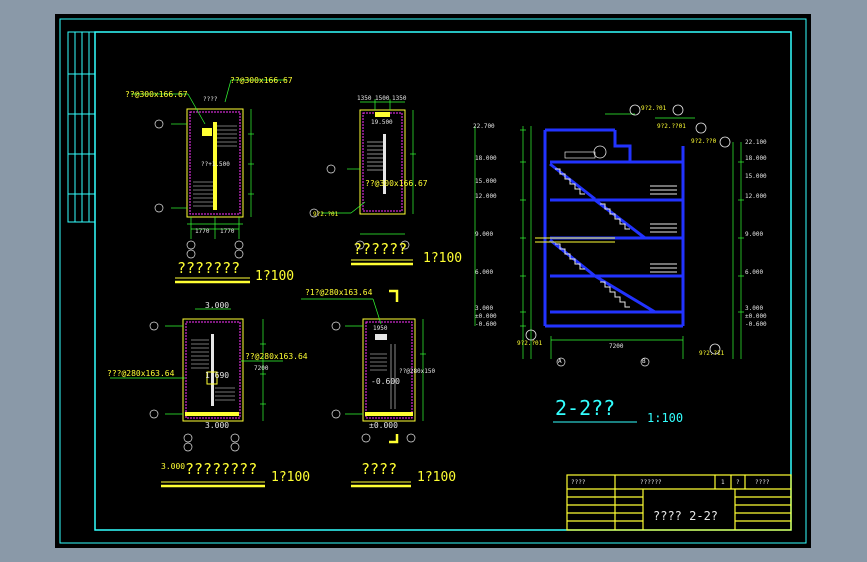 This screenshot has width=867, height=562. What do you see at coordinates (484, 234) in the screenshot?
I see `section-level-left-4: 9.000` at bounding box center [484, 234].